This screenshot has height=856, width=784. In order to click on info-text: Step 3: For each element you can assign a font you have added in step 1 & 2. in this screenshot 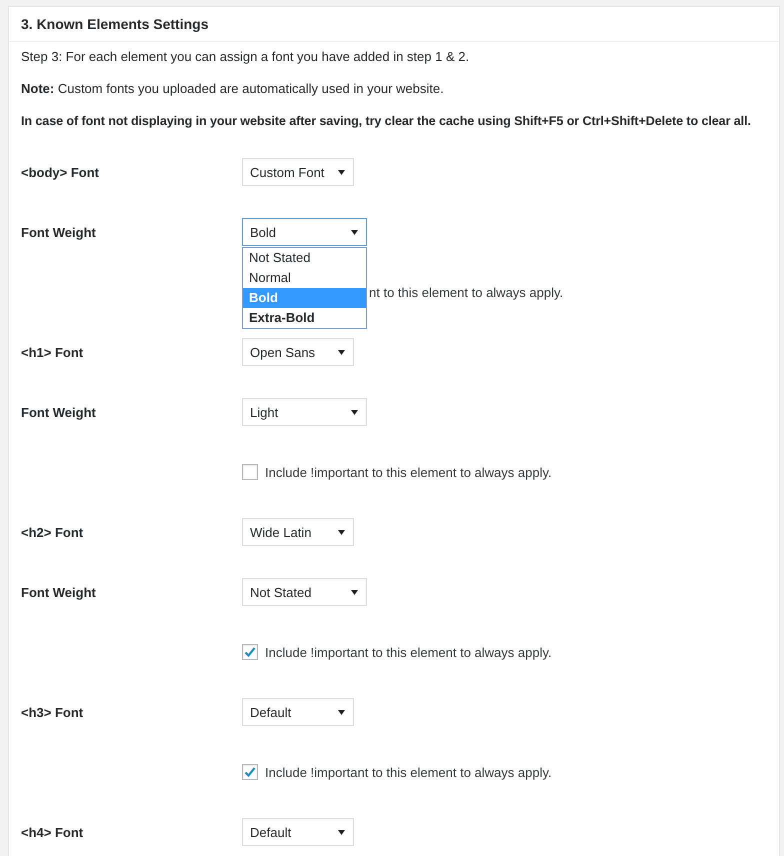, I will do `click(245, 57)`.